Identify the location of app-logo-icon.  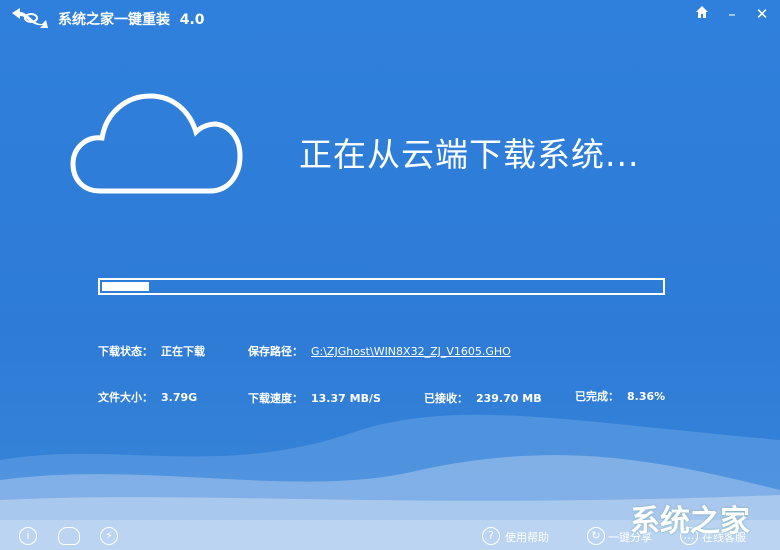
(30, 18).